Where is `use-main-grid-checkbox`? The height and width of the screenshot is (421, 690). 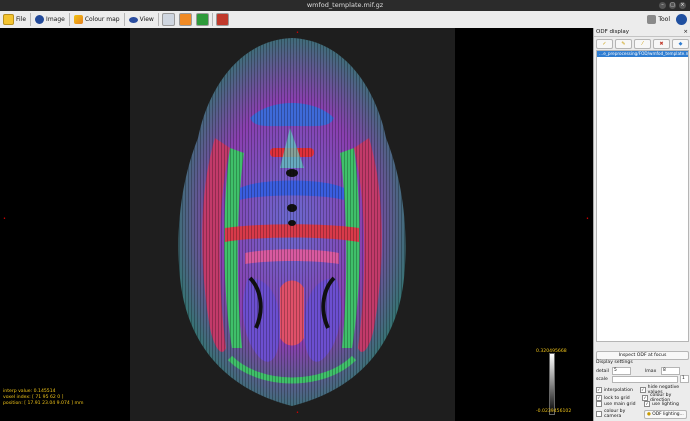
use-main-grid-checkbox is located at coordinates (599, 404).